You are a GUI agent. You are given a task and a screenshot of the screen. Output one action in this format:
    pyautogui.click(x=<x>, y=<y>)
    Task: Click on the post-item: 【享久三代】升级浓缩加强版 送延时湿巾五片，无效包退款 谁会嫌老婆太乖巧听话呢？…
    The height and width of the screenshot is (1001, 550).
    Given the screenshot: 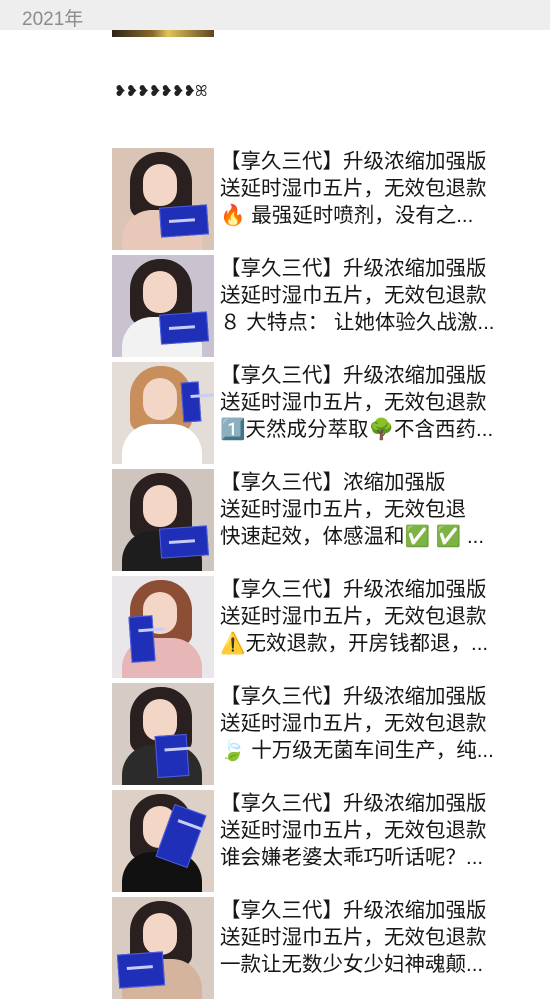 What is the action you would take?
    pyautogui.click(x=275, y=843)
    